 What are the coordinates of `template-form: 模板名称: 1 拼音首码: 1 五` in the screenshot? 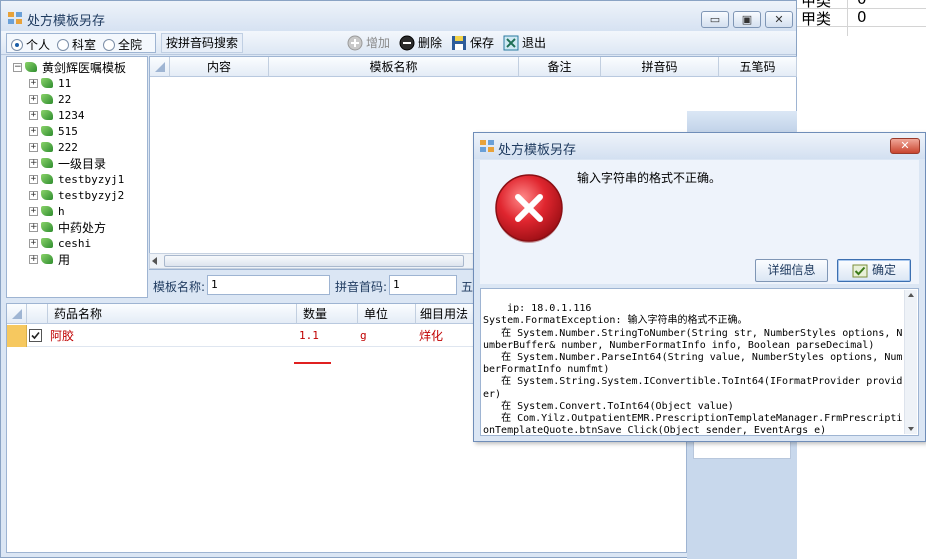 It's located at (319, 285).